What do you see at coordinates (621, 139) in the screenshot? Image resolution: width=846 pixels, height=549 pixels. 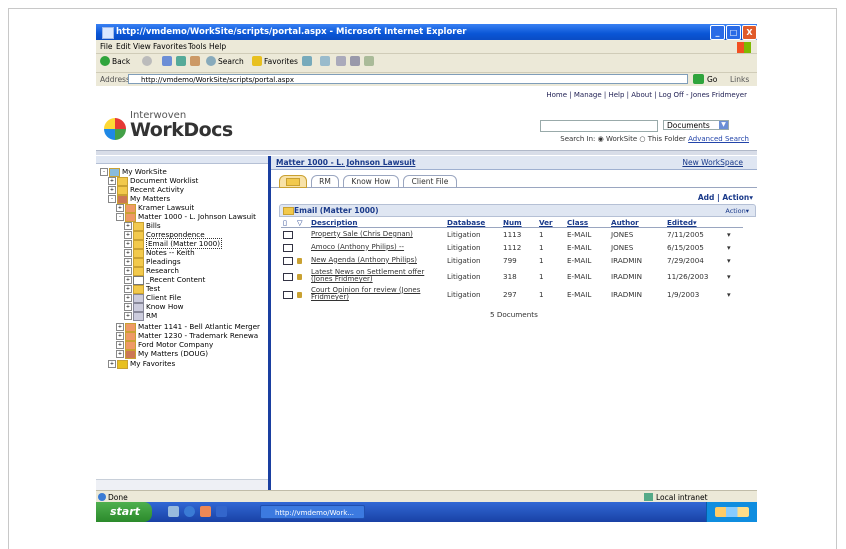 I see `radio-worksite-label: WorkSite` at bounding box center [621, 139].